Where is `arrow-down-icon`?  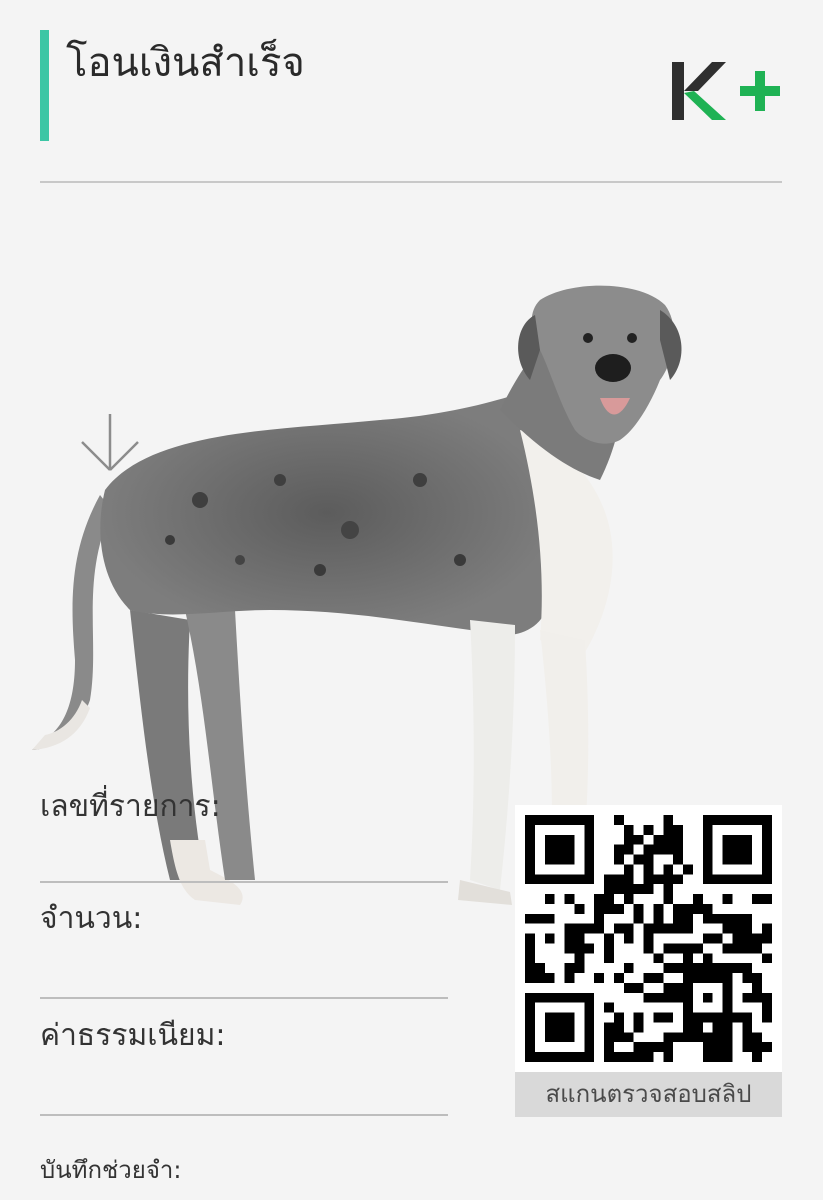
arrow-down-icon is located at coordinates (110, 442).